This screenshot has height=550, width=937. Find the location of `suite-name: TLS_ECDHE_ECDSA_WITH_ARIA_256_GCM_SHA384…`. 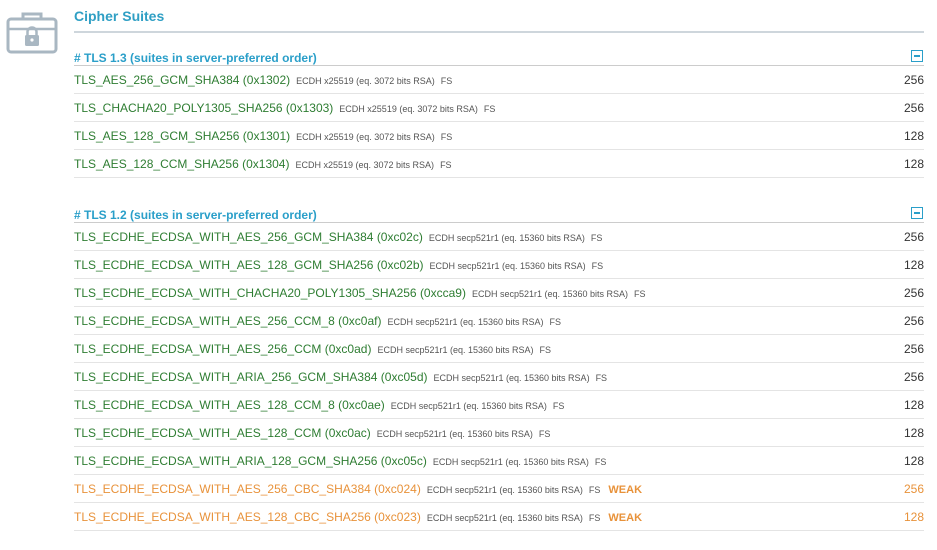

suite-name: TLS_ECDHE_ECDSA_WITH_ARIA_256_GCM_SHA384… is located at coordinates (250, 377).